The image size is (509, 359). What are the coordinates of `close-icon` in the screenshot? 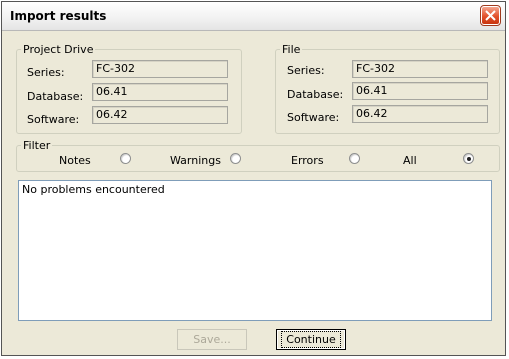 It's located at (490, 15).